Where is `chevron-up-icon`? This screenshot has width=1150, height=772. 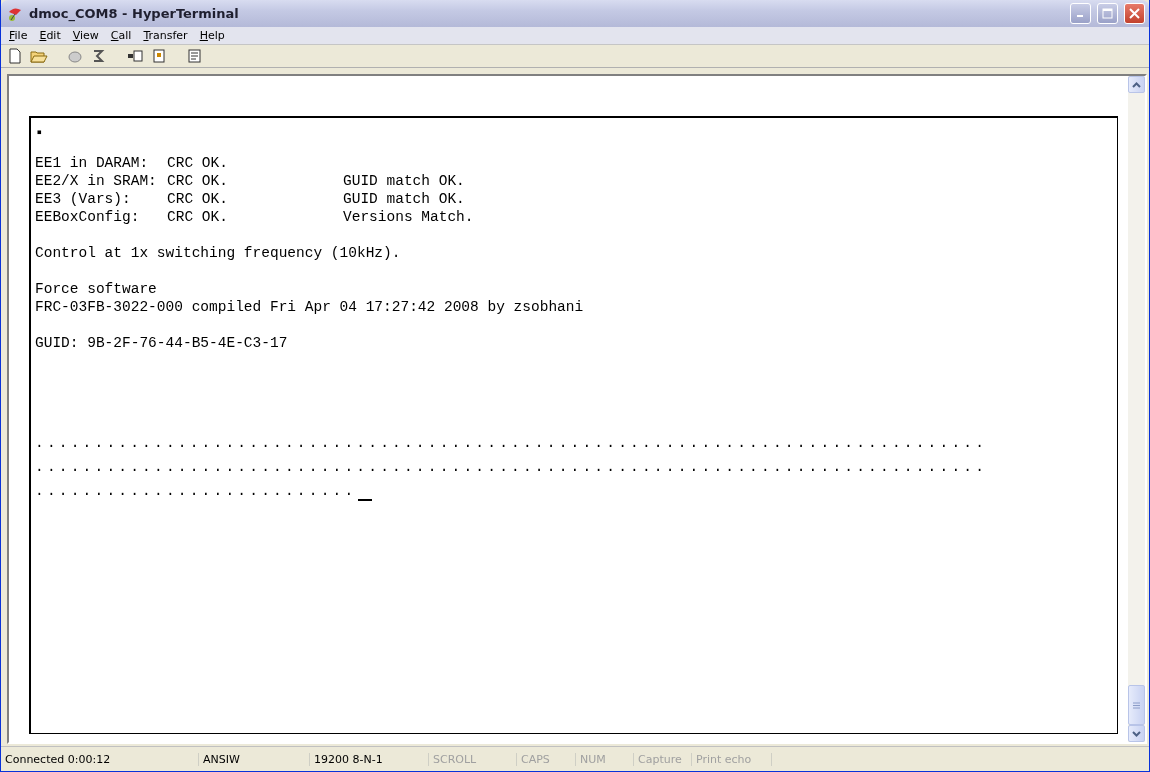
chevron-up-icon is located at coordinates (1136, 84).